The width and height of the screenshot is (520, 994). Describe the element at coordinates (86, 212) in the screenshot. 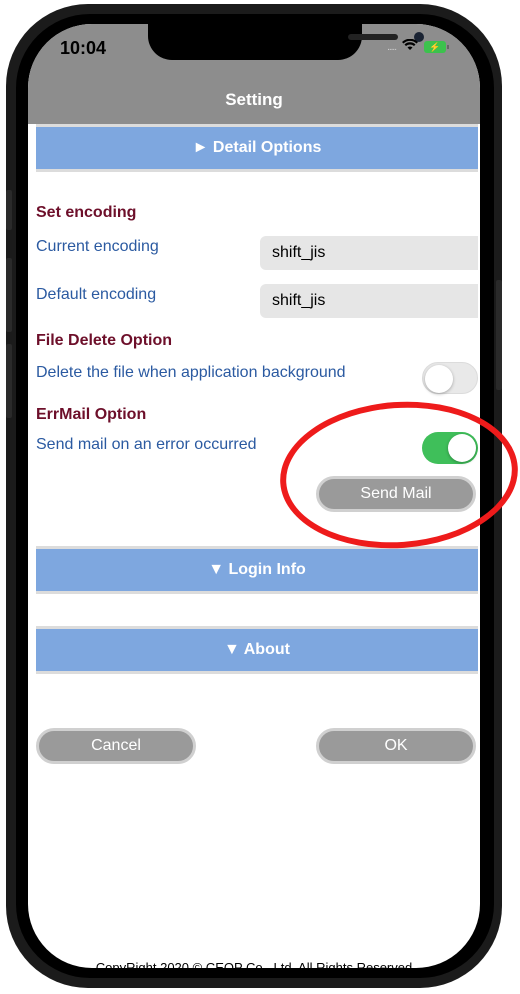

I see `set-encoding-heading: Set encoding` at that location.